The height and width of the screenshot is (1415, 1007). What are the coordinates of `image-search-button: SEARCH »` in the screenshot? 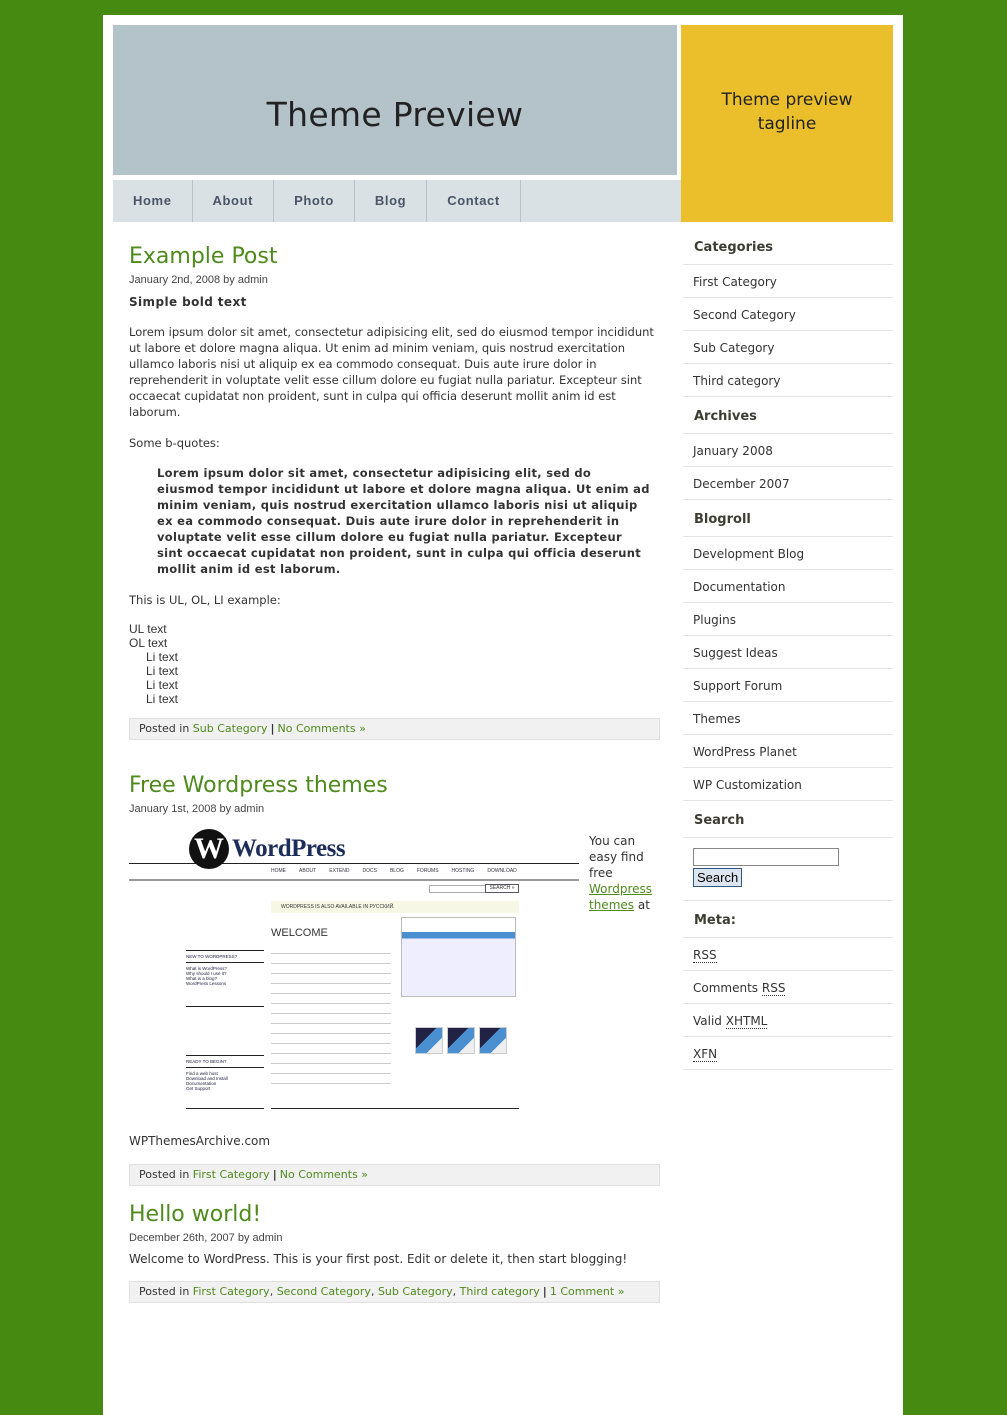 It's located at (502, 888).